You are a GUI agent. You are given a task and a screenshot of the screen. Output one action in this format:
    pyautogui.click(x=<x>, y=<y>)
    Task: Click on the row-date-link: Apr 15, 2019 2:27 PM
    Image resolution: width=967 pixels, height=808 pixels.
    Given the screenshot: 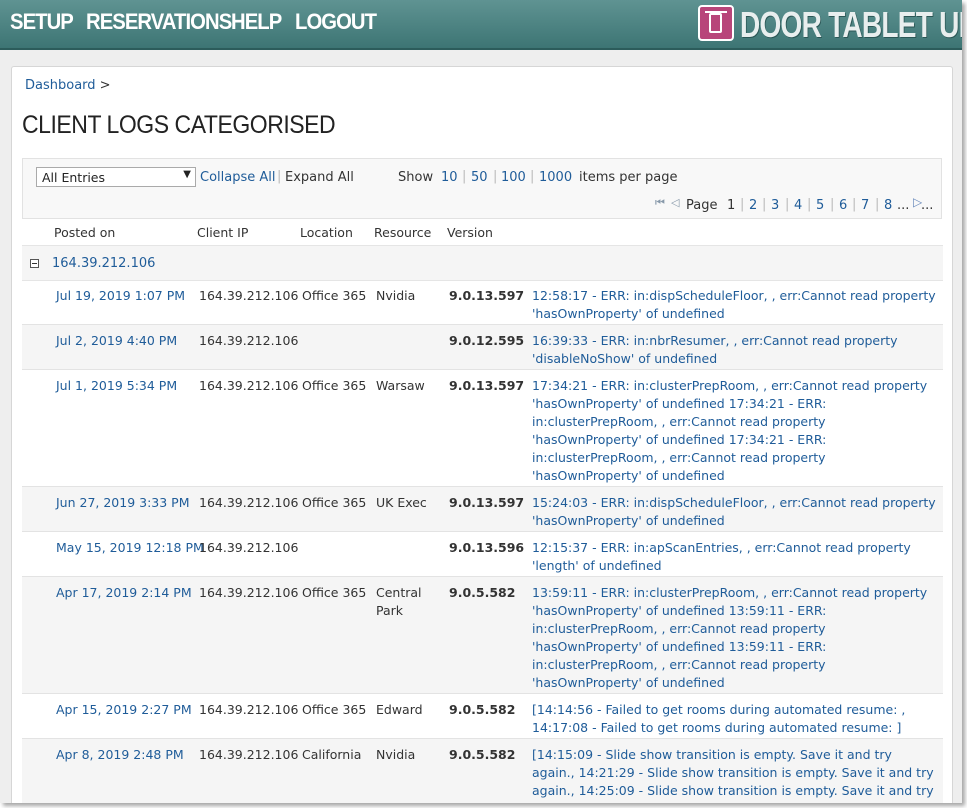 What is the action you would take?
    pyautogui.click(x=124, y=710)
    